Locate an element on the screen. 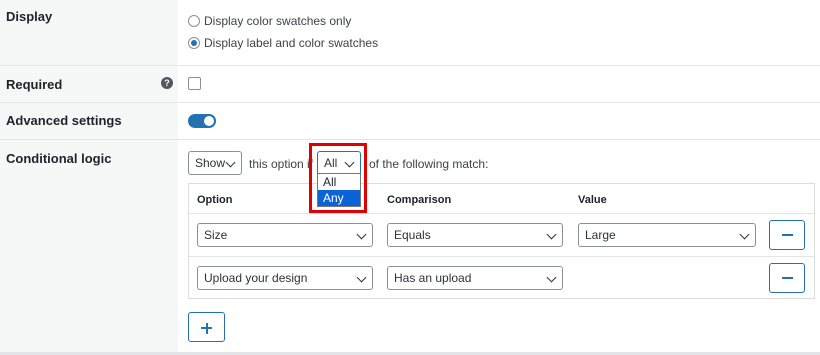 The height and width of the screenshot is (355, 820). action-select: Show is located at coordinates (215, 163).